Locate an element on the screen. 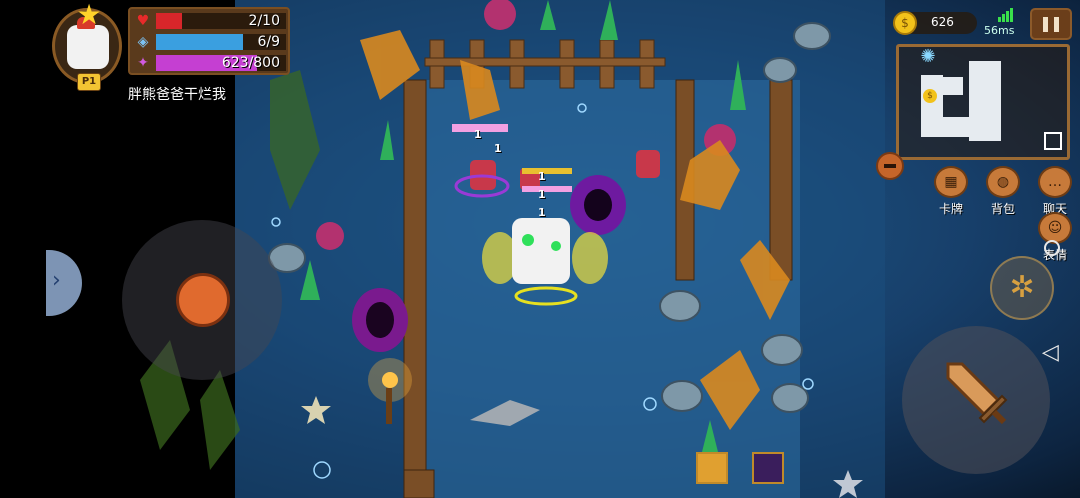 The image size is (1080, 498). energy-text: 623/800 is located at coordinates (250, 63).